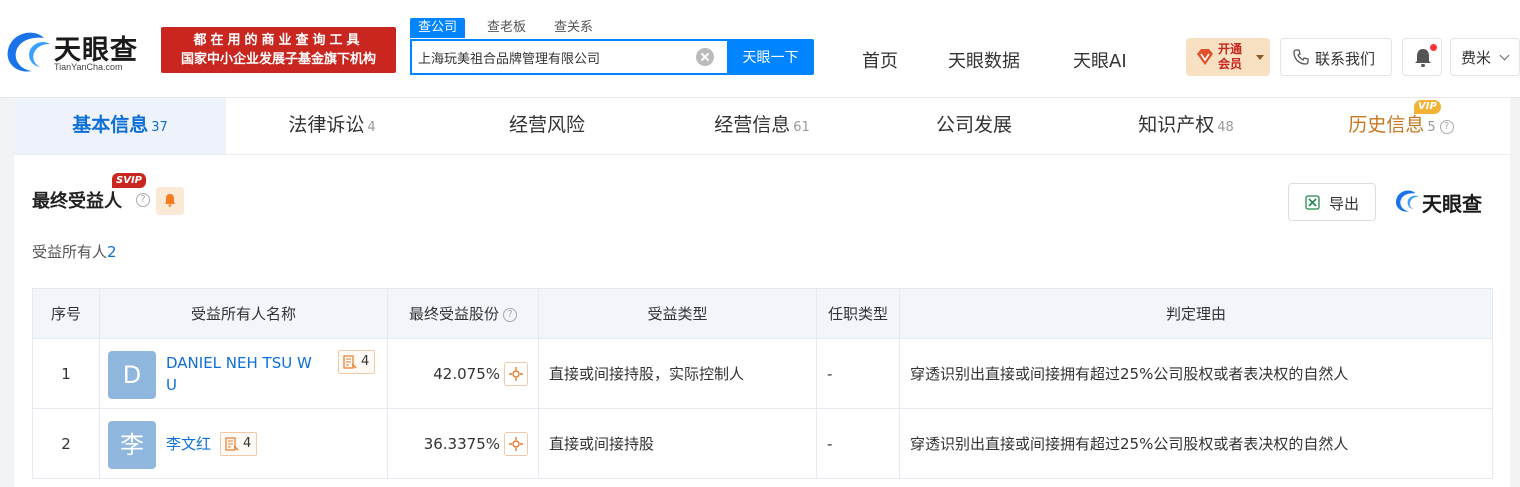 This screenshot has height=487, width=1520. I want to click on tab-risk: 经营风险, so click(547, 126).